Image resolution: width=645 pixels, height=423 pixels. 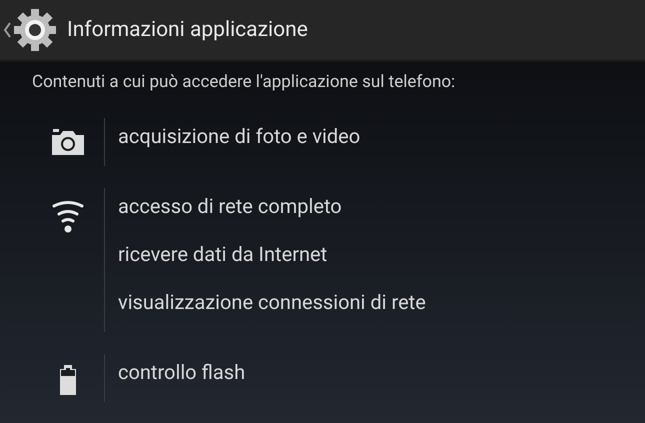 What do you see at coordinates (244, 82) in the screenshot?
I see `subtitle: Contenuti a cui può accedere l'applicazione sul telefono:` at bounding box center [244, 82].